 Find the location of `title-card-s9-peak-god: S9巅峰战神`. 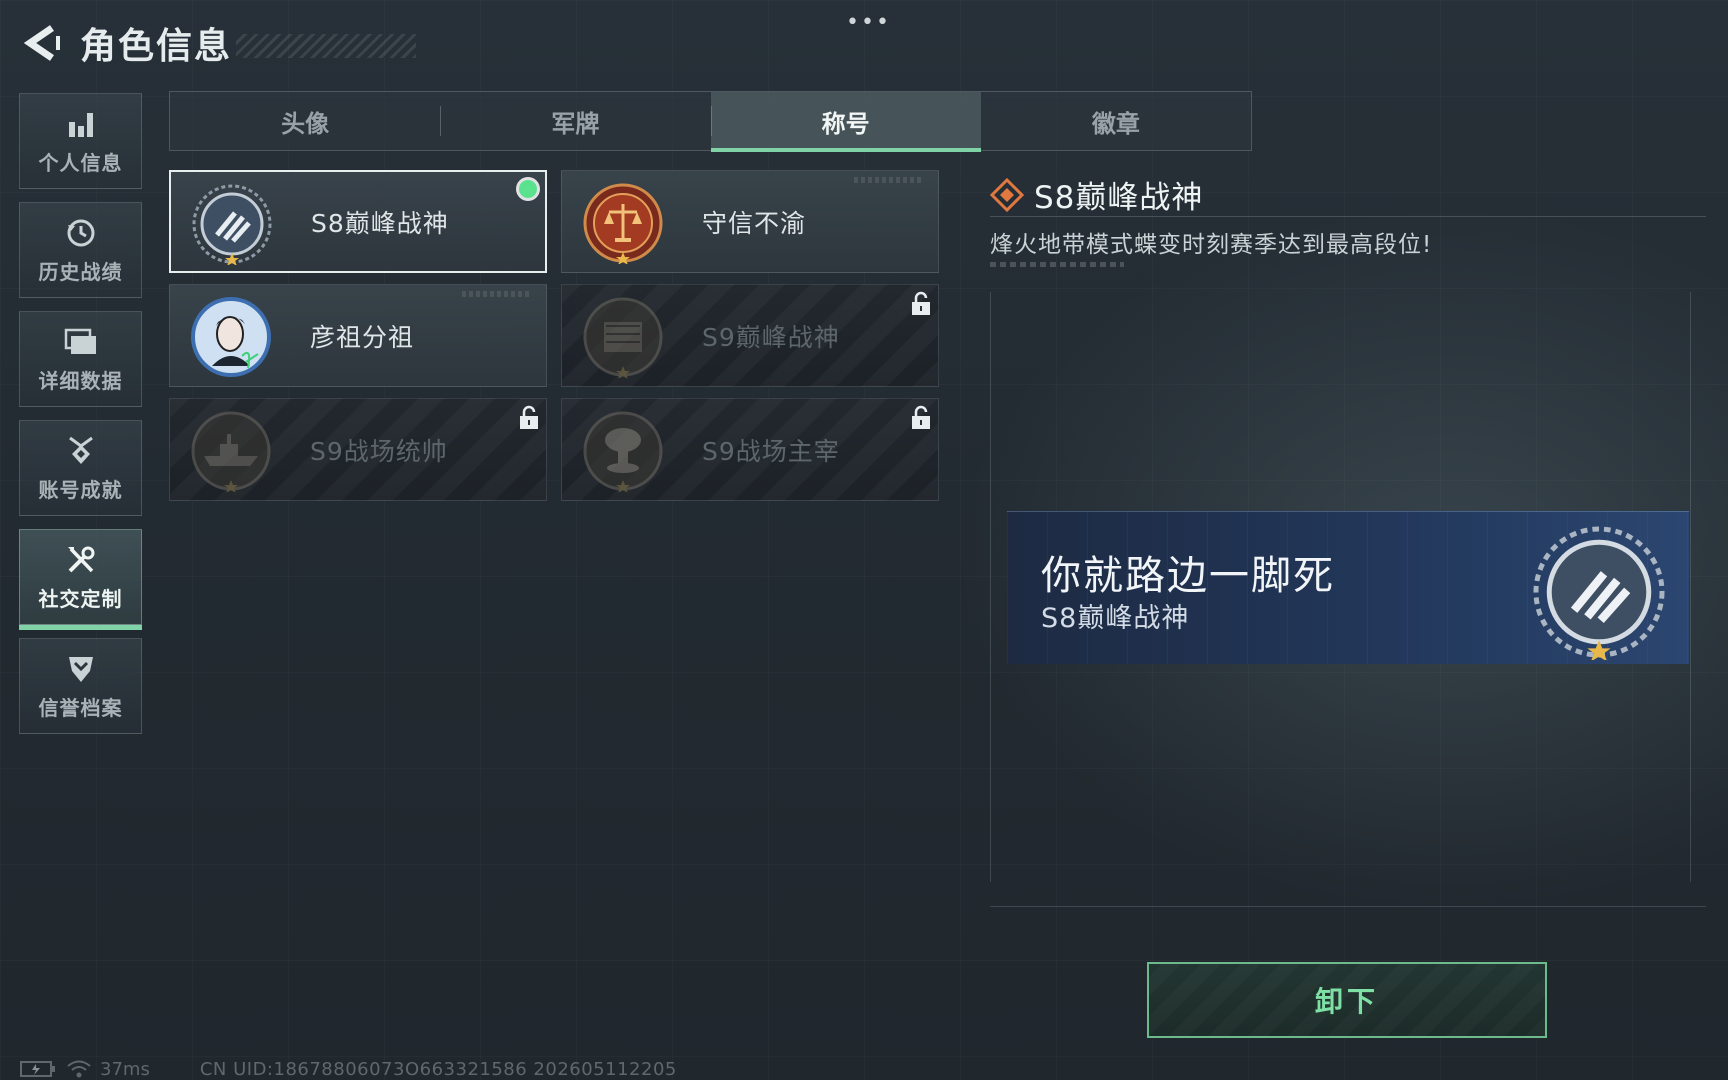

title-card-s9-peak-god: S9巅峰战神 is located at coordinates (750, 335).